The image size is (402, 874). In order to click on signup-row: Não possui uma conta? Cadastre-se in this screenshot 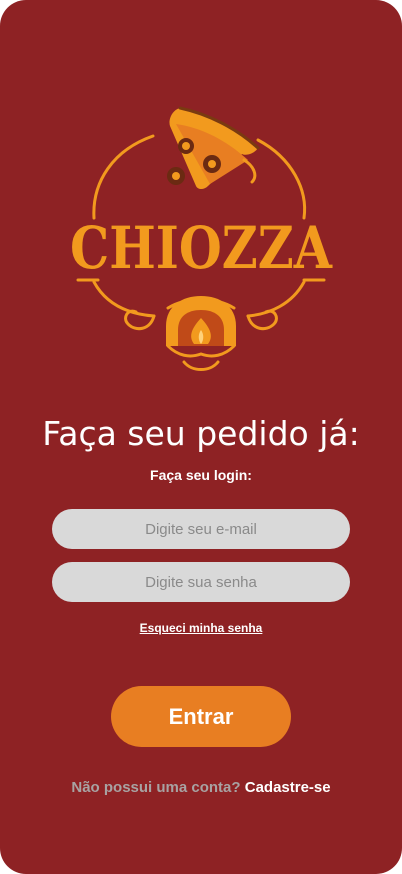, I will do `click(201, 788)`.